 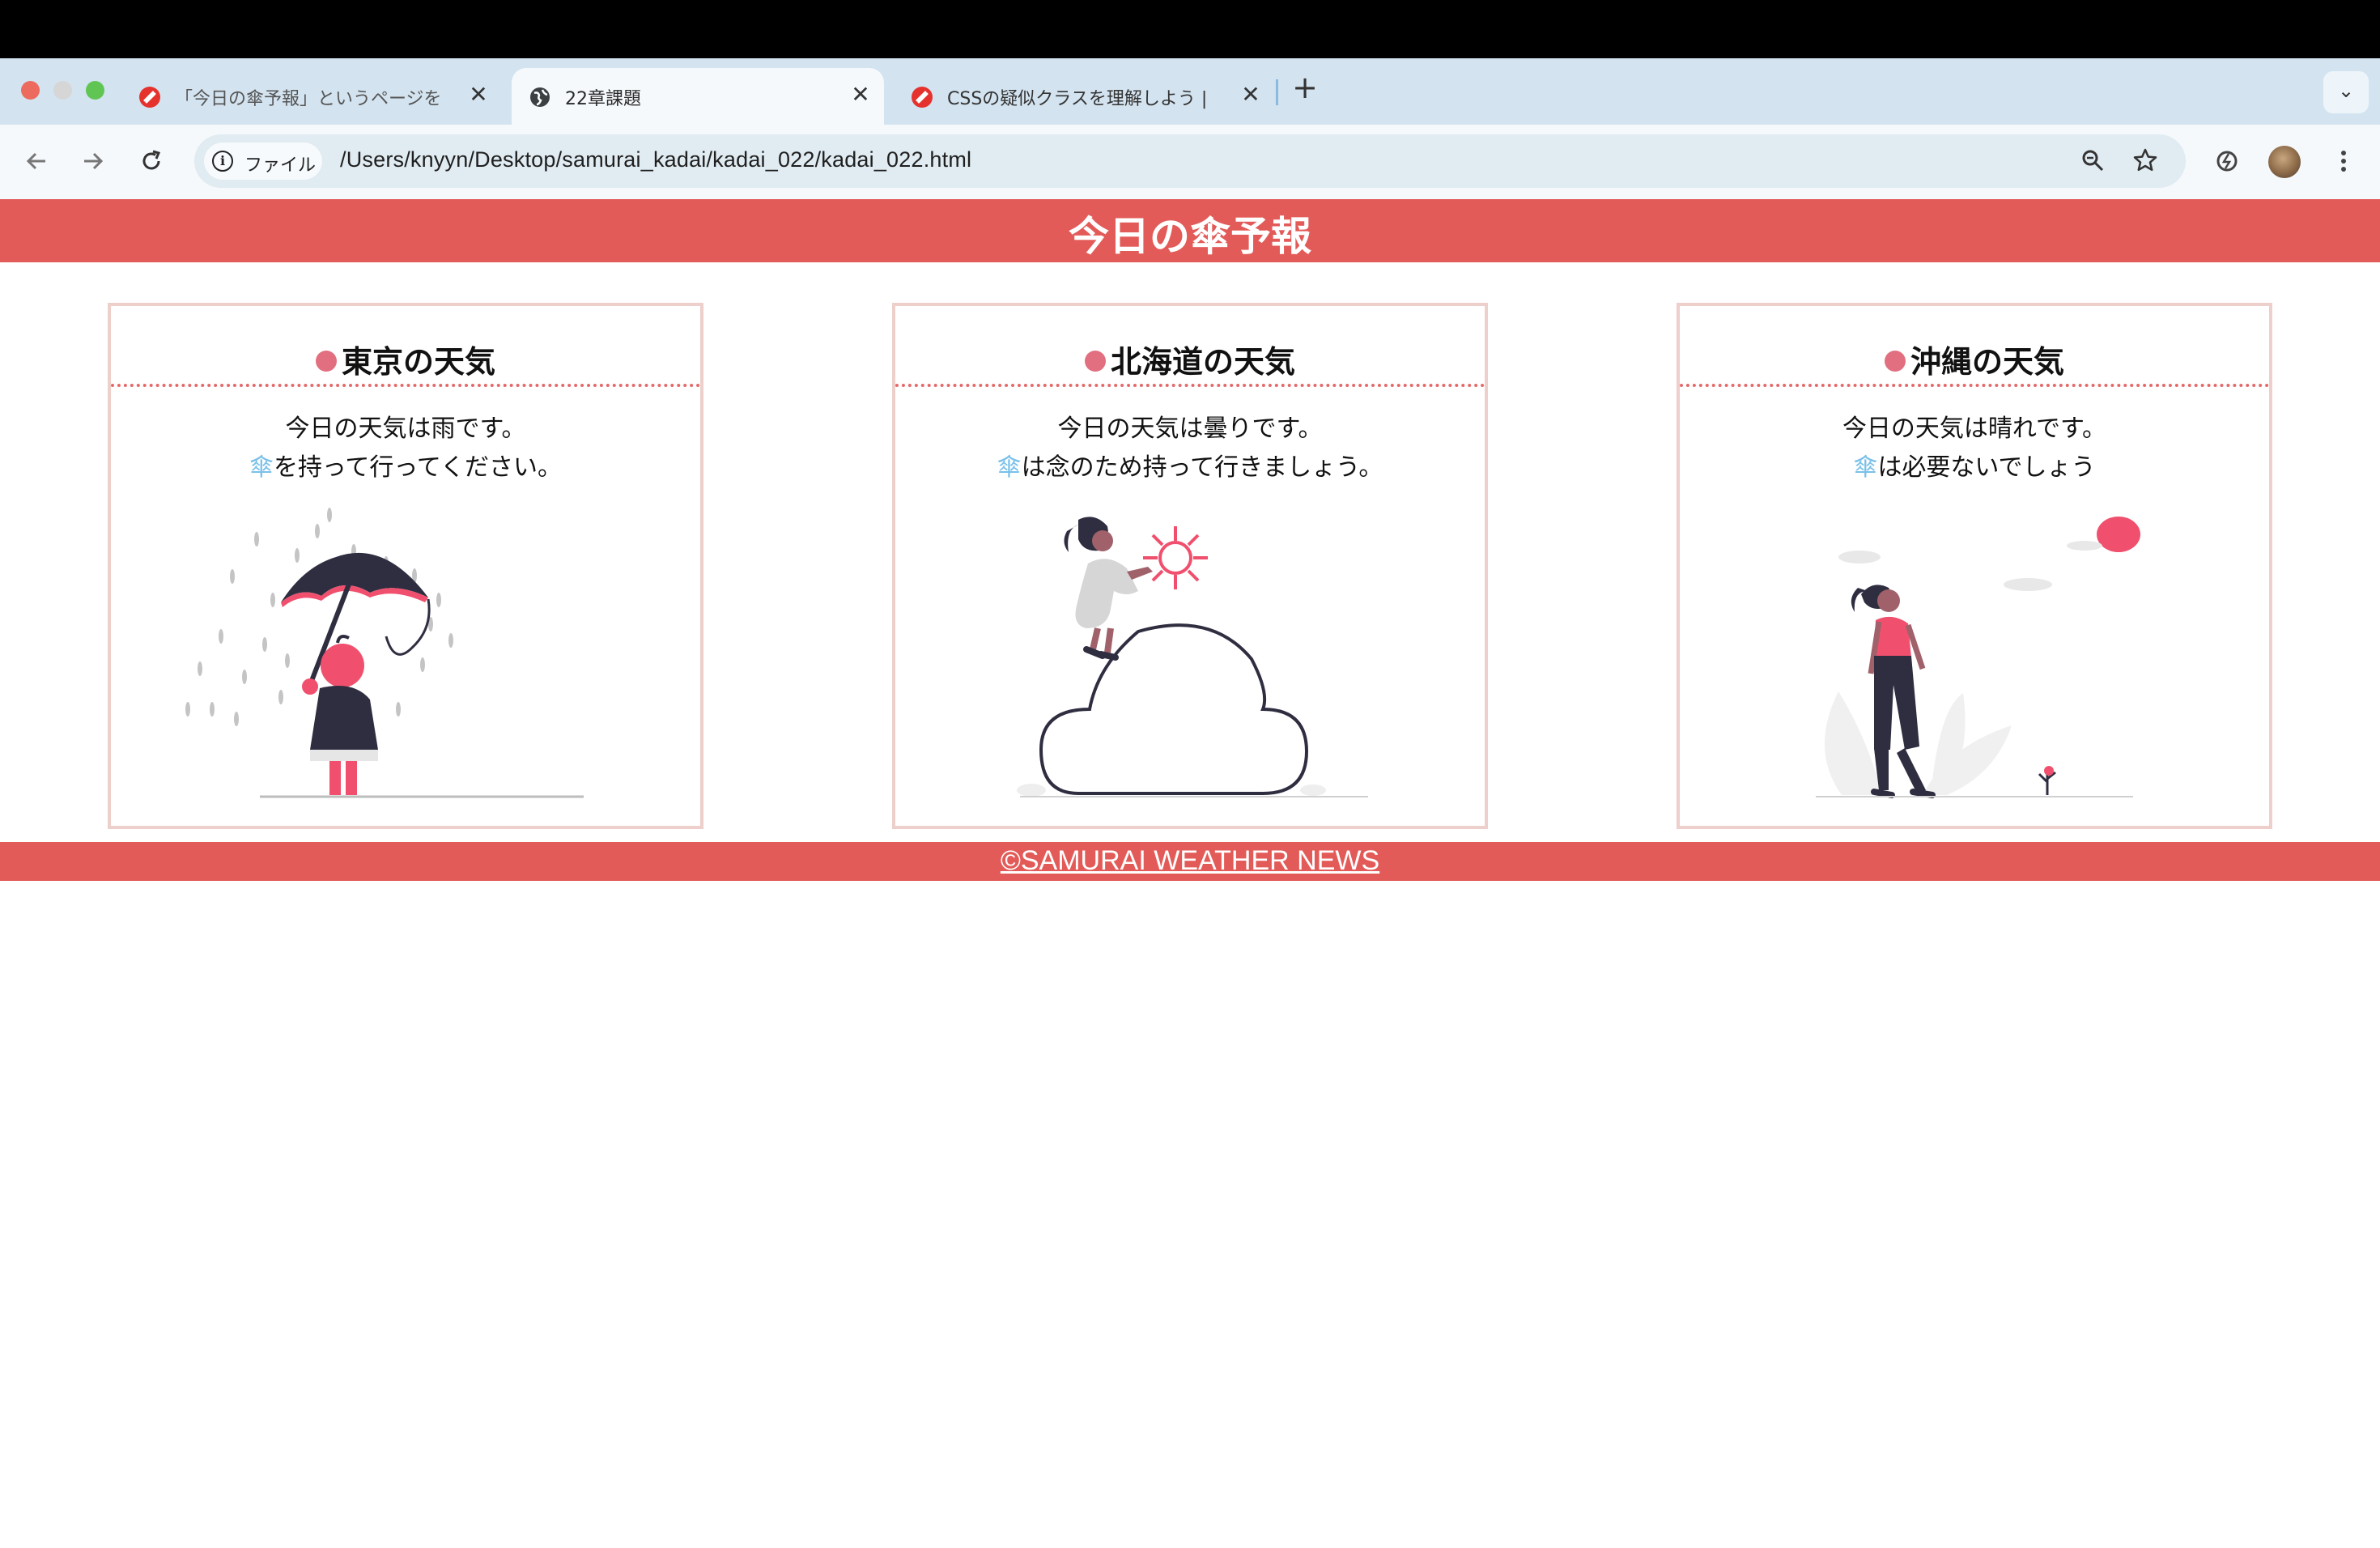 I want to click on extension-icon, so click(x=2227, y=161).